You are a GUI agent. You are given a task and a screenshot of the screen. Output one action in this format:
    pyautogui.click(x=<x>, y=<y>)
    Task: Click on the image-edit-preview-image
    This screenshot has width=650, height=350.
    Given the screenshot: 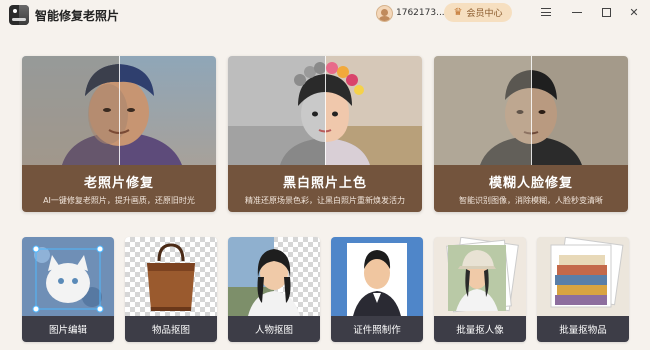 What is the action you would take?
    pyautogui.click(x=68, y=276)
    